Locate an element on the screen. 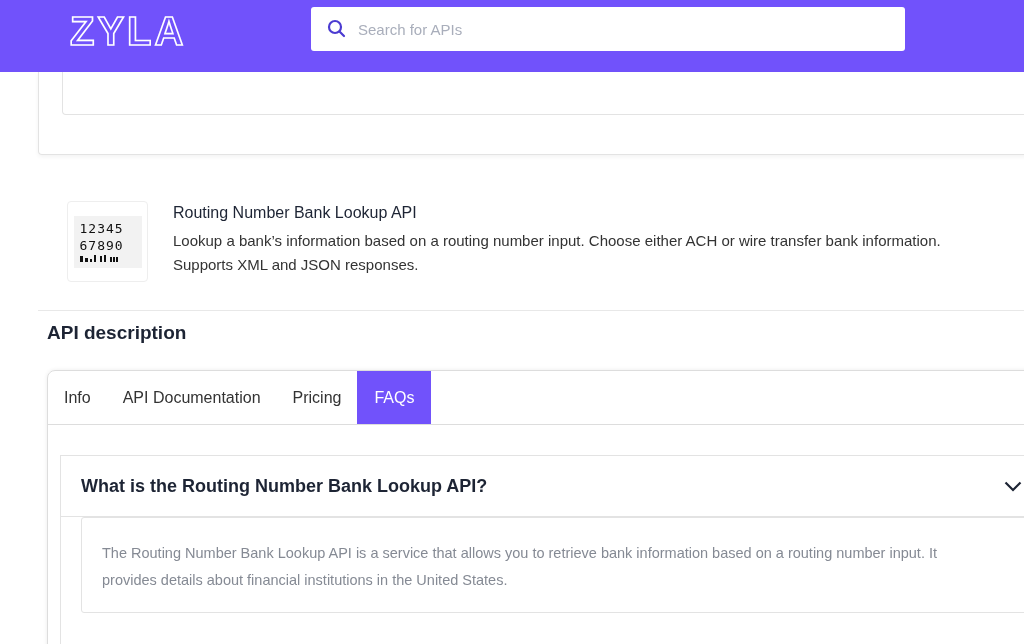  api-title: Routing Number Bank Lookup API is located at coordinates (295, 213).